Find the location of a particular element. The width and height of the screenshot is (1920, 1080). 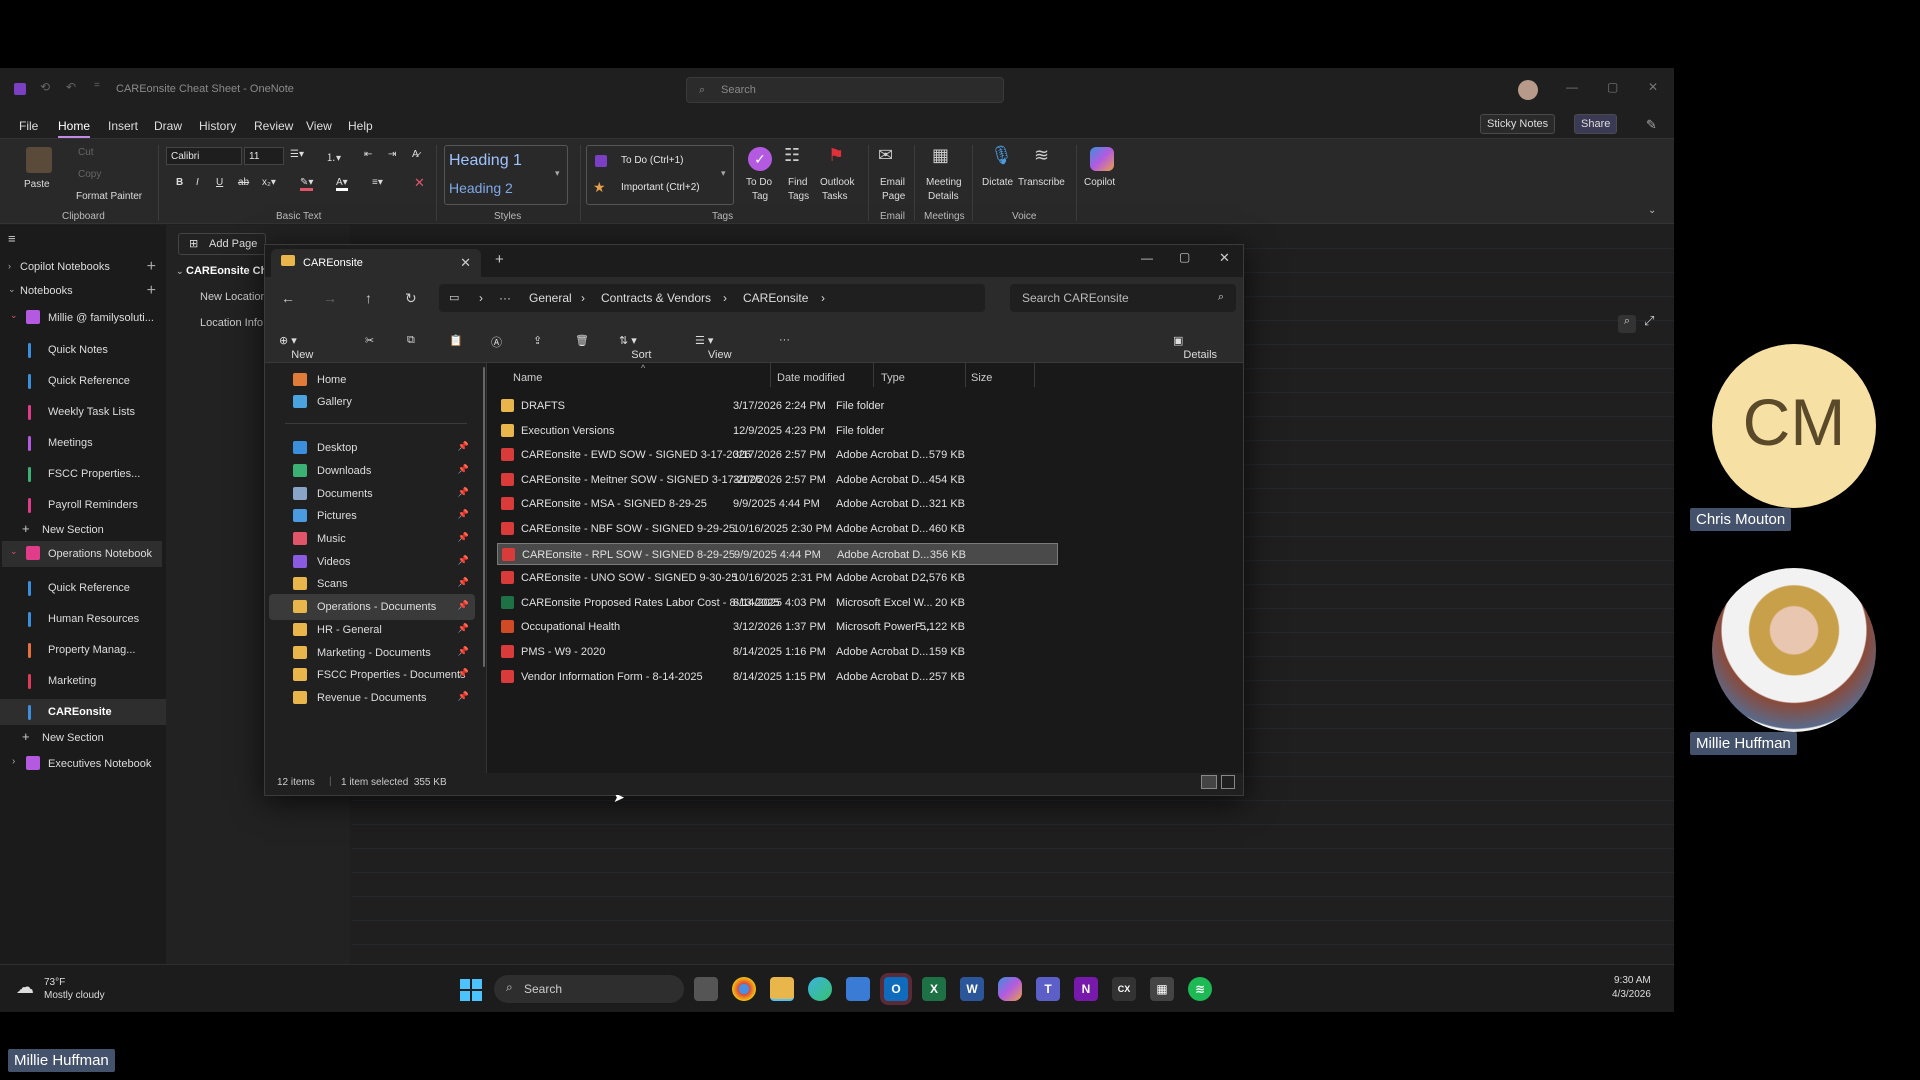

breadcrumb-general: General is located at coordinates (550, 298).